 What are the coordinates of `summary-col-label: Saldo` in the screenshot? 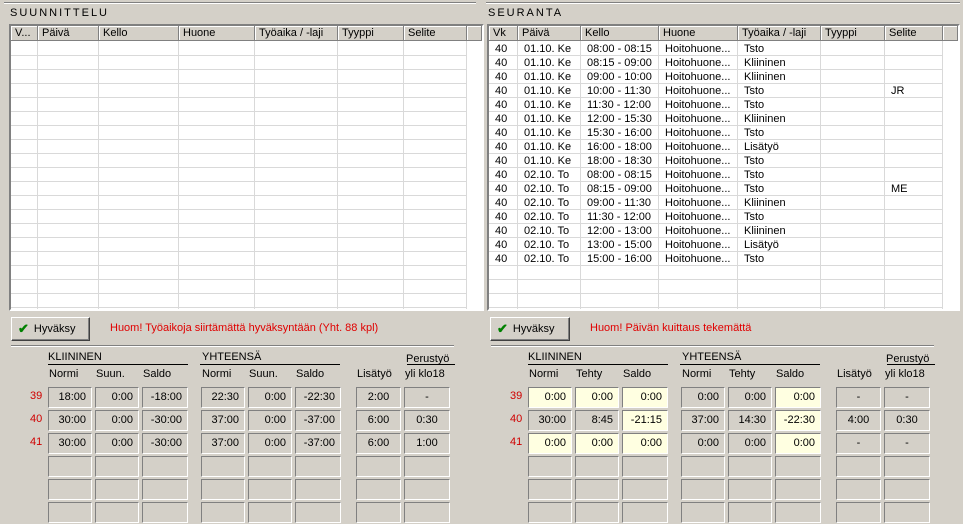 It's located at (310, 374).